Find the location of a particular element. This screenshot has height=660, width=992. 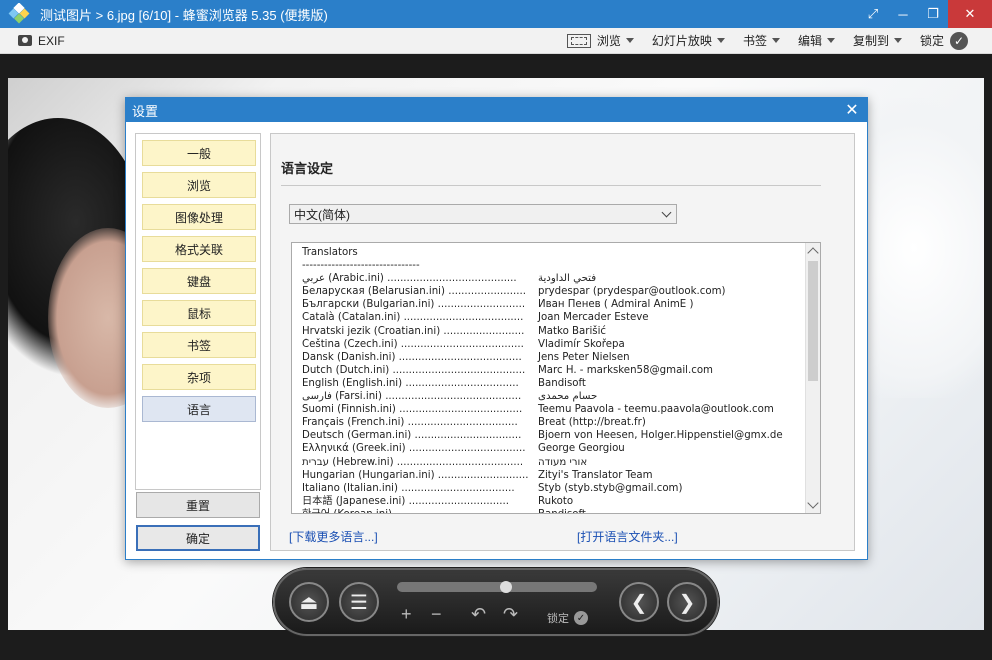

menu-slideshow-label: 幻灯片放映 is located at coordinates (681, 41).